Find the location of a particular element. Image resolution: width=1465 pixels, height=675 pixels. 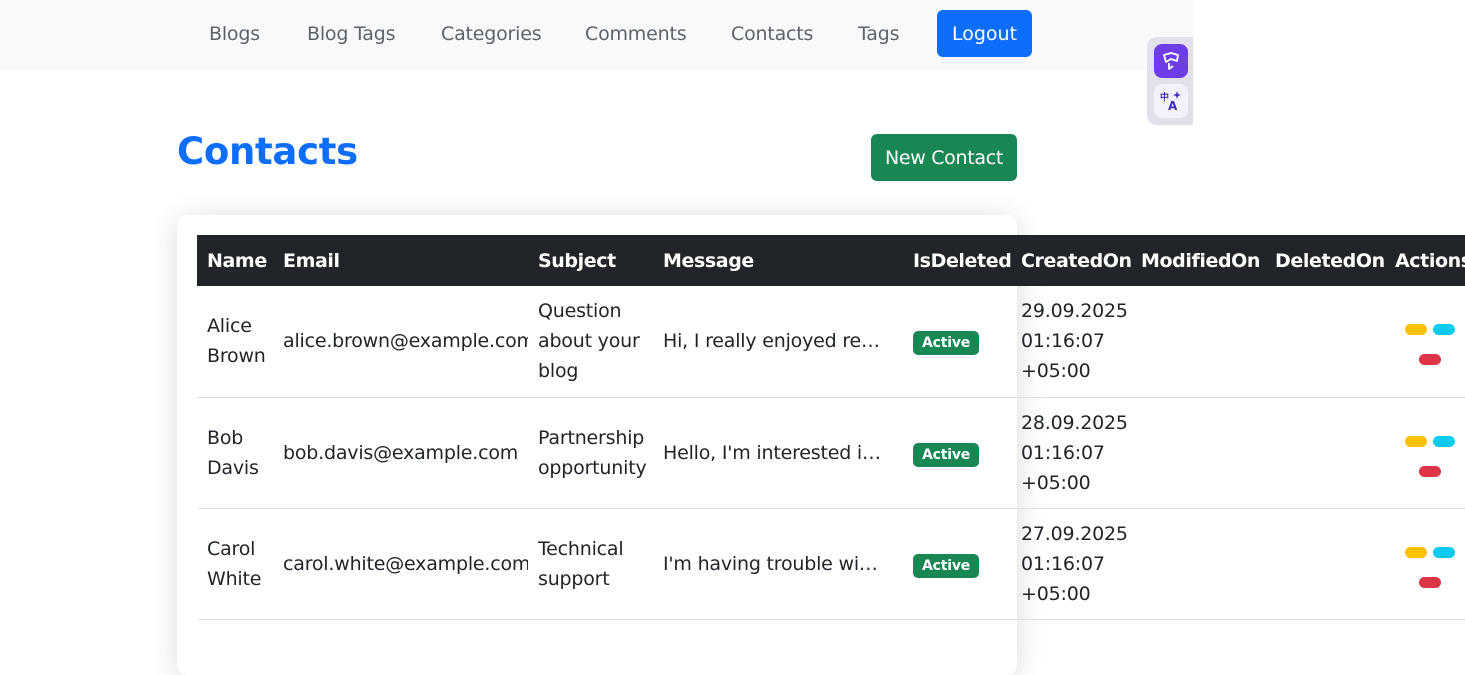

nav-link-tags: Tags is located at coordinates (878, 34).